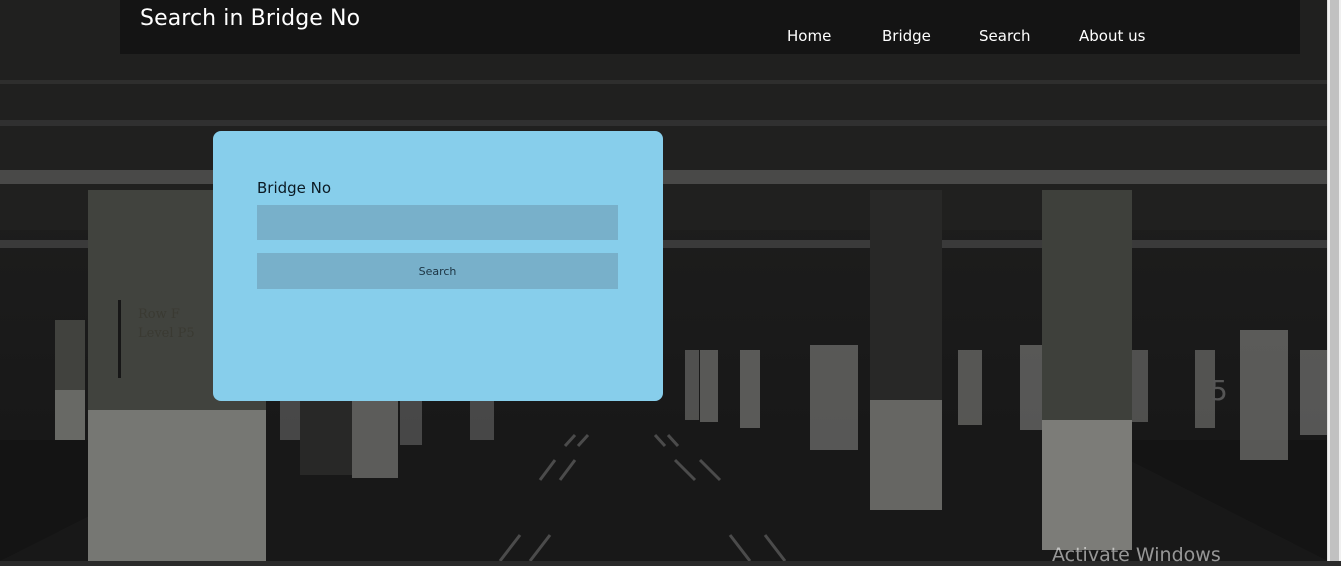 This screenshot has width=1341, height=566. What do you see at coordinates (906, 36) in the screenshot?
I see `nav-link-bridge: Bridge` at bounding box center [906, 36].